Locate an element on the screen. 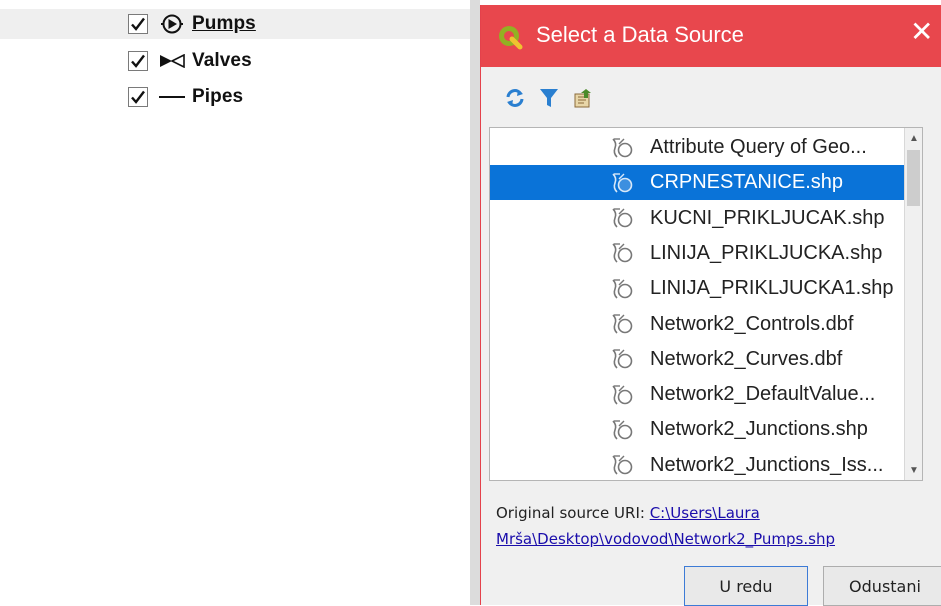 The width and height of the screenshot is (941, 606). pane-divider is located at coordinates (475, 302).